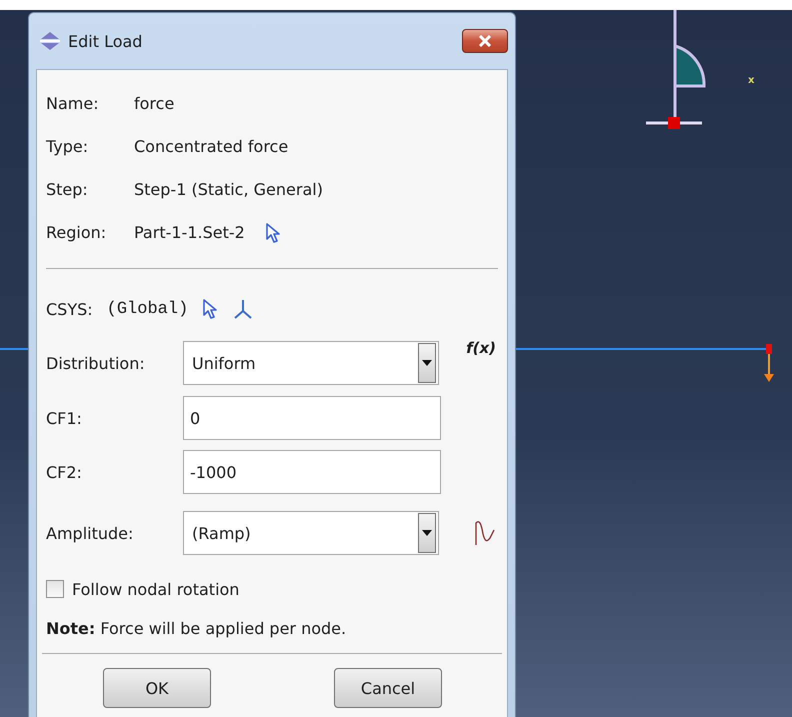 The width and height of the screenshot is (792, 717). Describe the element at coordinates (67, 189) in the screenshot. I see `field-label: Step:` at that location.